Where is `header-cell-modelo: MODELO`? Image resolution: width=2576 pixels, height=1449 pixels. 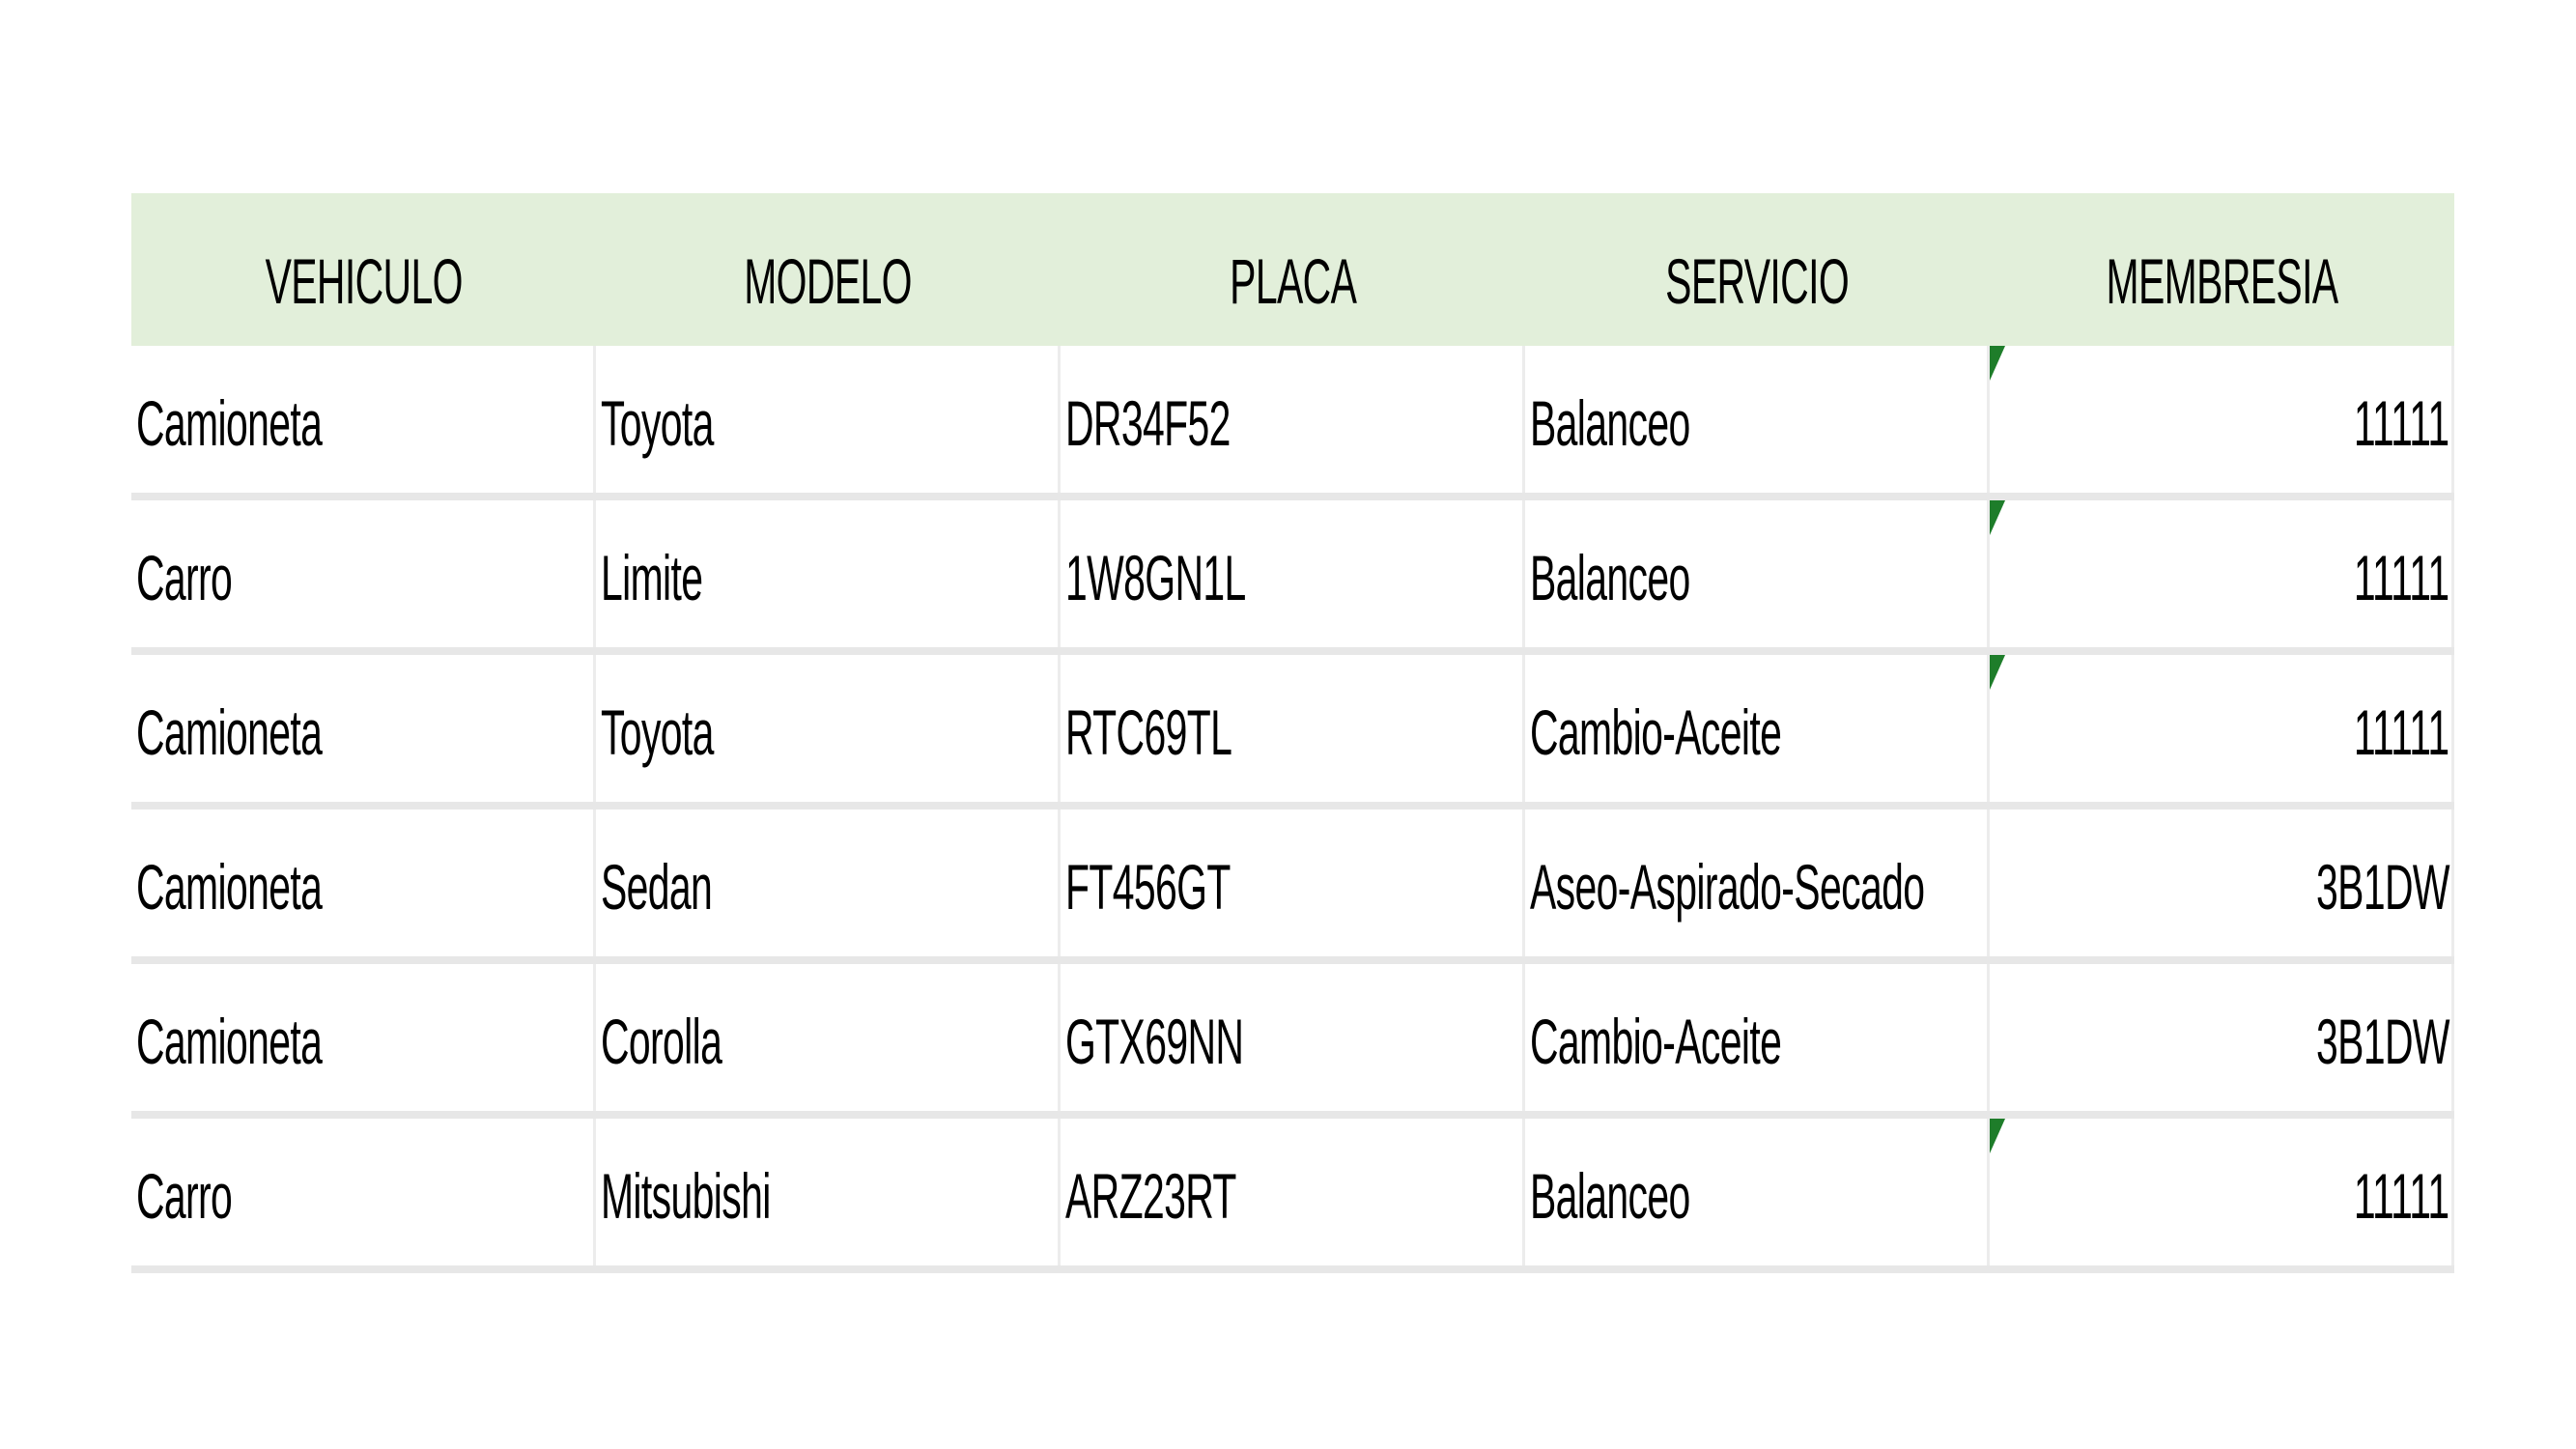
header-cell-modelo: MODELO is located at coordinates (828, 269).